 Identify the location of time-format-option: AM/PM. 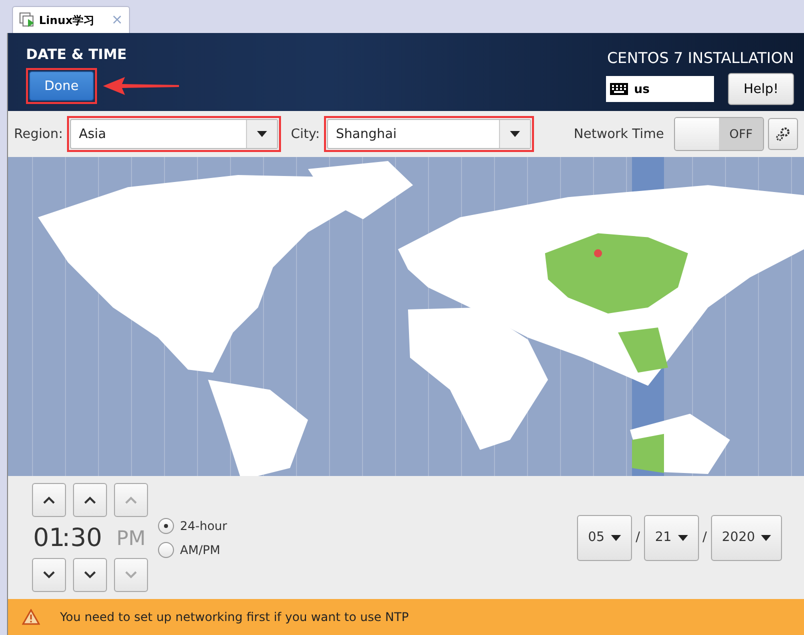
(193, 550).